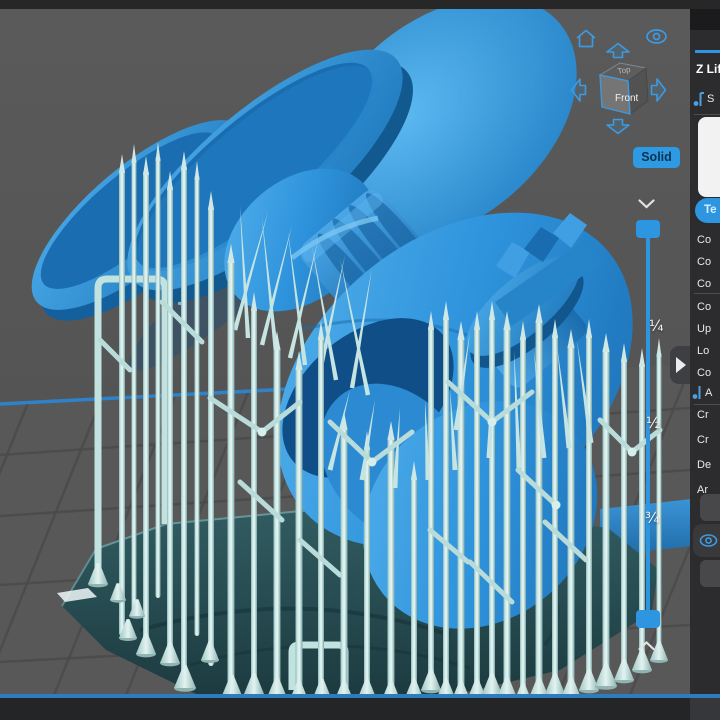 This screenshot has width=720, height=720. I want to click on panel-expand-handle, so click(680, 365).